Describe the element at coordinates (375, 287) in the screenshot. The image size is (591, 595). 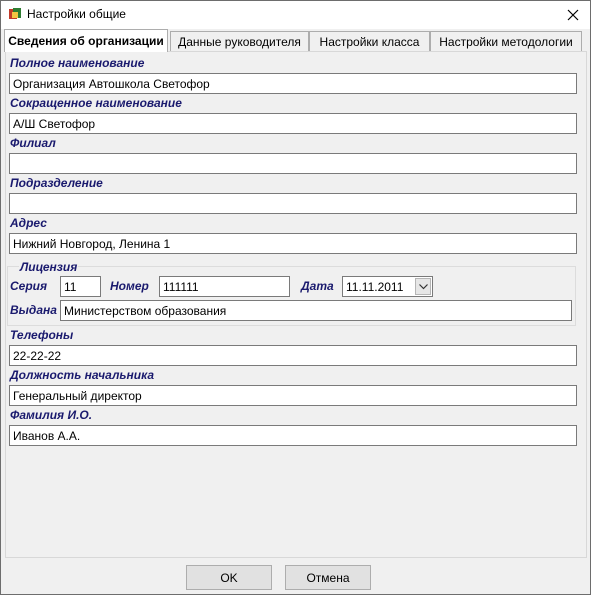
I see `license-date-value: 11.11.2011` at that location.